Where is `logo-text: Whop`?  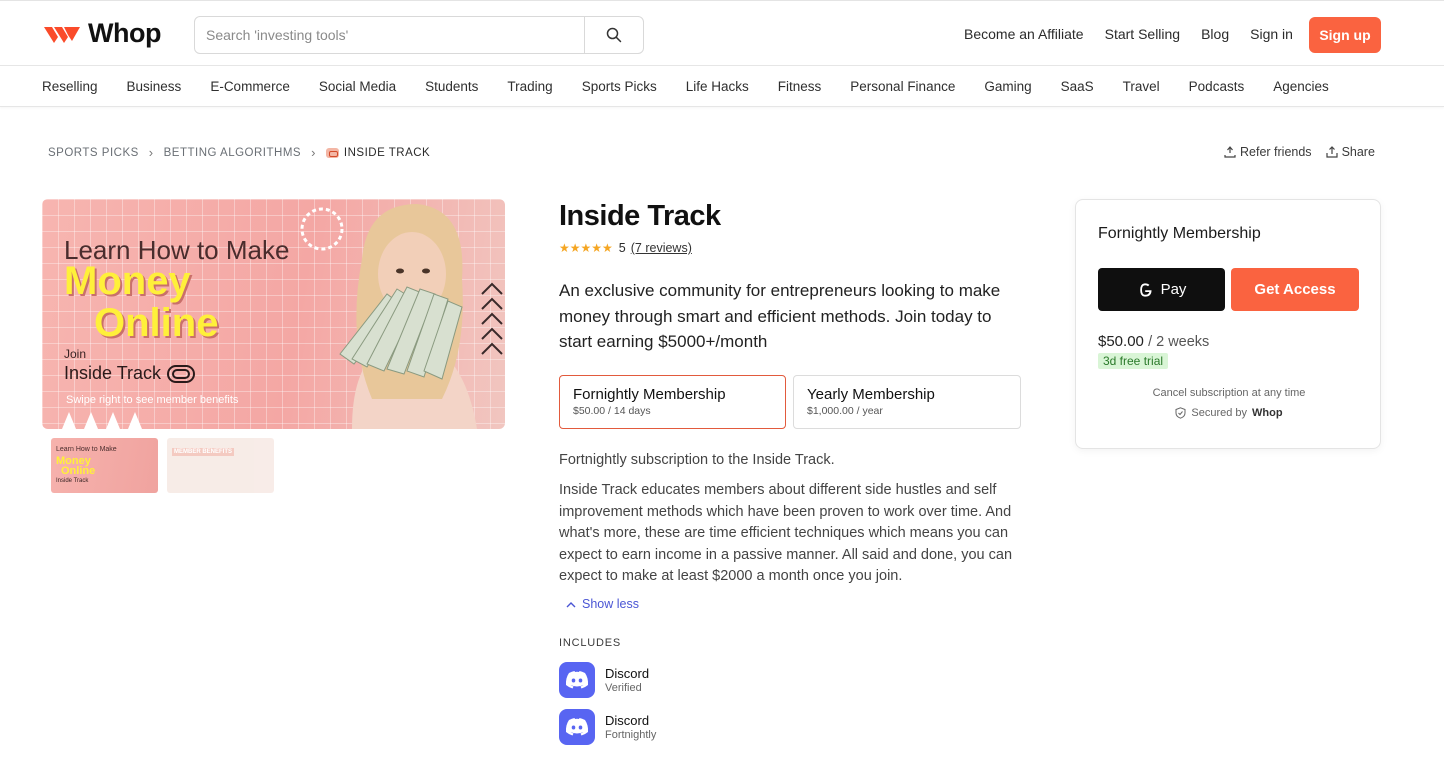 logo-text: Whop is located at coordinates (124, 33).